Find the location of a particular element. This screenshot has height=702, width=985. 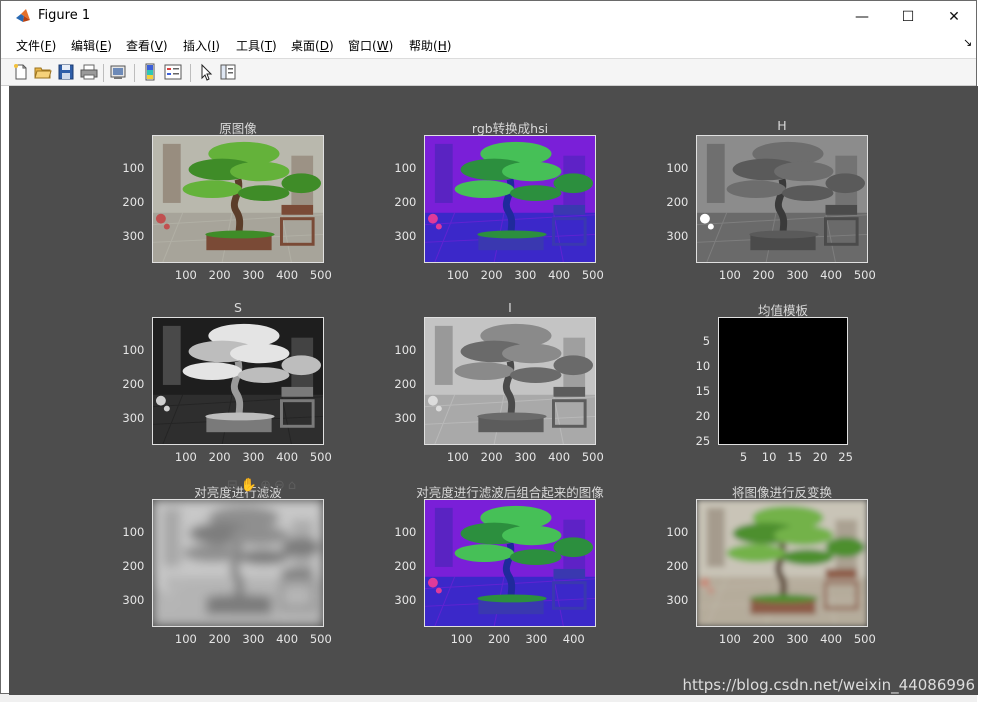

edit-plot-icon is located at coordinates (206, 72).